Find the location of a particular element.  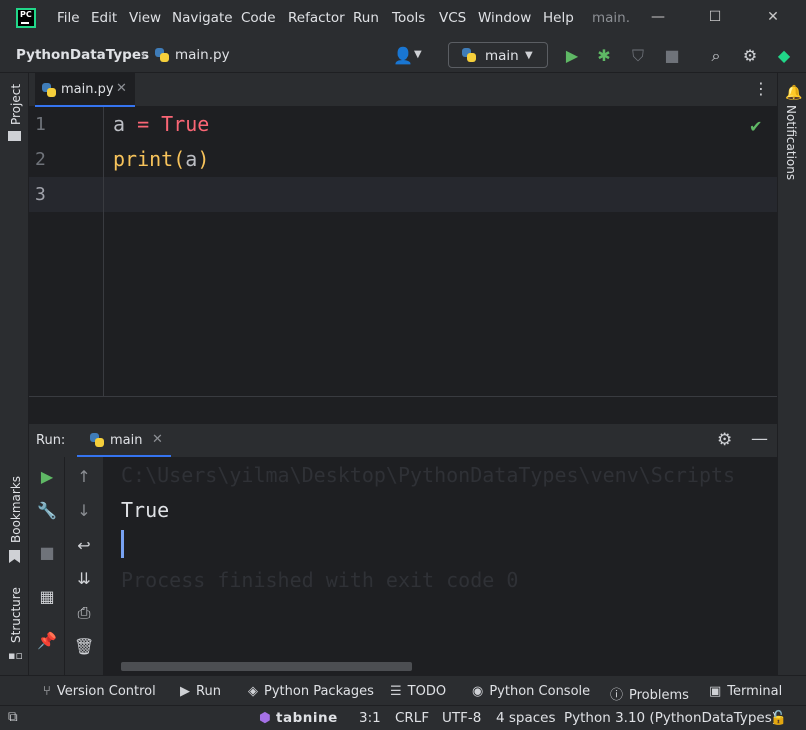

menu-code: Code is located at coordinates (258, 18).